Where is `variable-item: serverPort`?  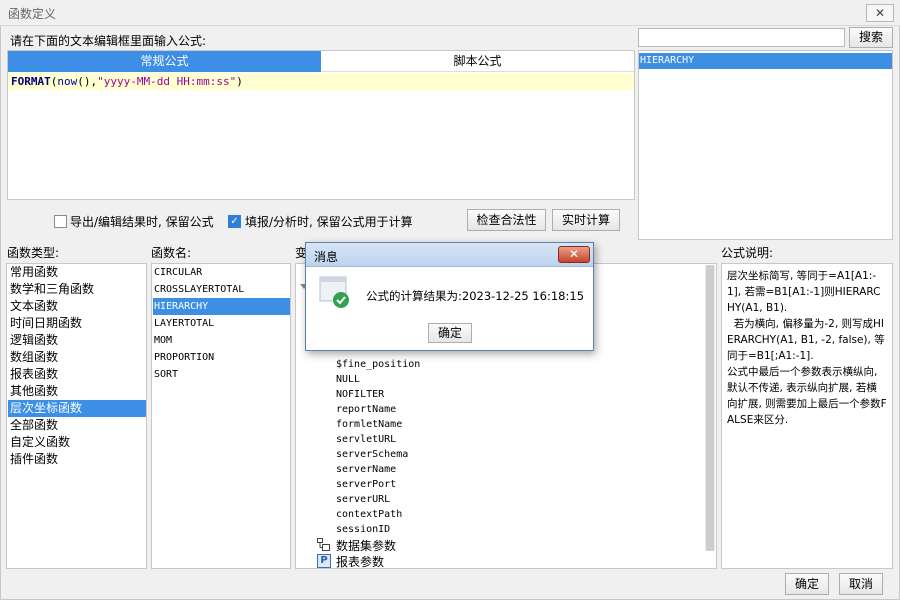 variable-item: serverPort is located at coordinates (366, 484).